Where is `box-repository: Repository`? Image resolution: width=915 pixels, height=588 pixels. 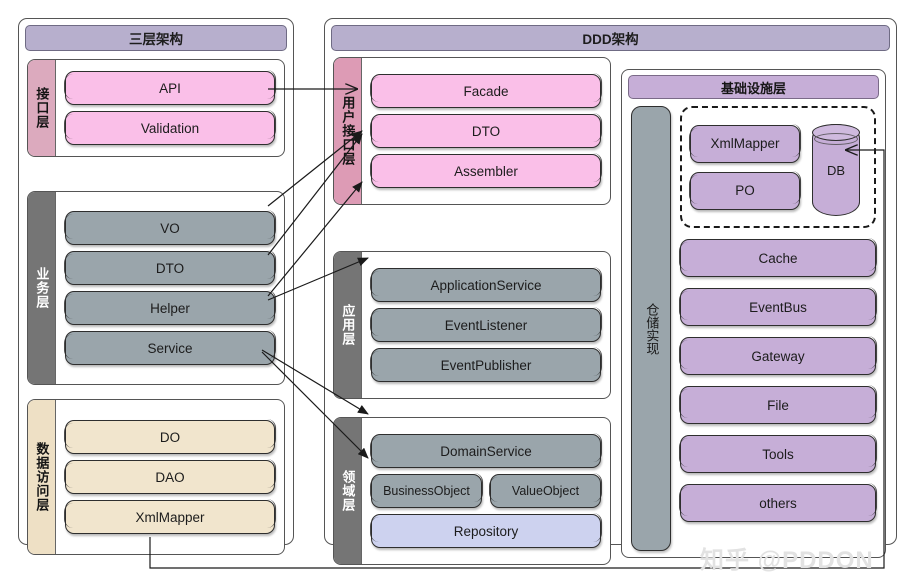 box-repository: Repository is located at coordinates (486, 530).